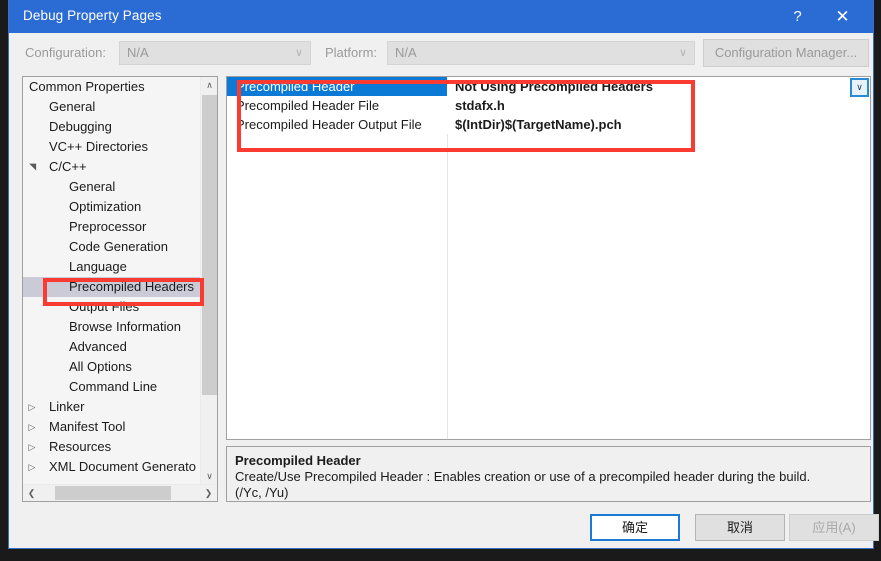 Image resolution: width=881 pixels, height=561 pixels. I want to click on tree-item-output-files: Output Files, so click(112, 307).